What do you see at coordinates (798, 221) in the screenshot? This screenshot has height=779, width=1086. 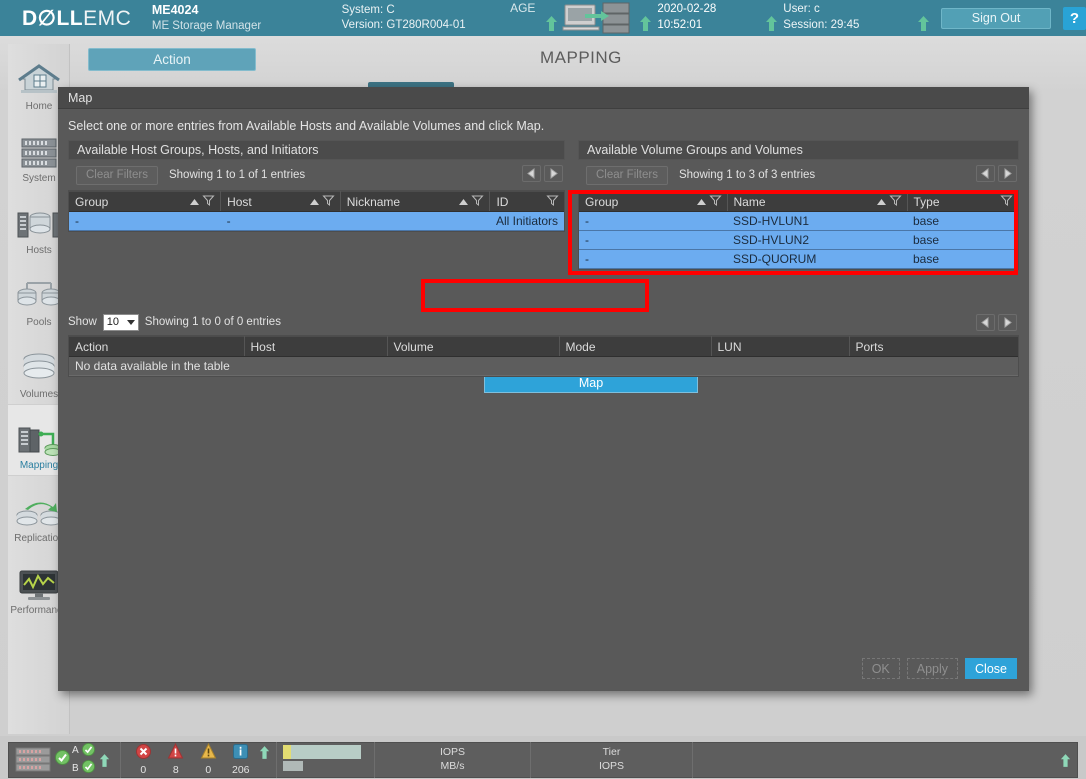 I see `table-row: - SSD-HVLUN1 base` at bounding box center [798, 221].